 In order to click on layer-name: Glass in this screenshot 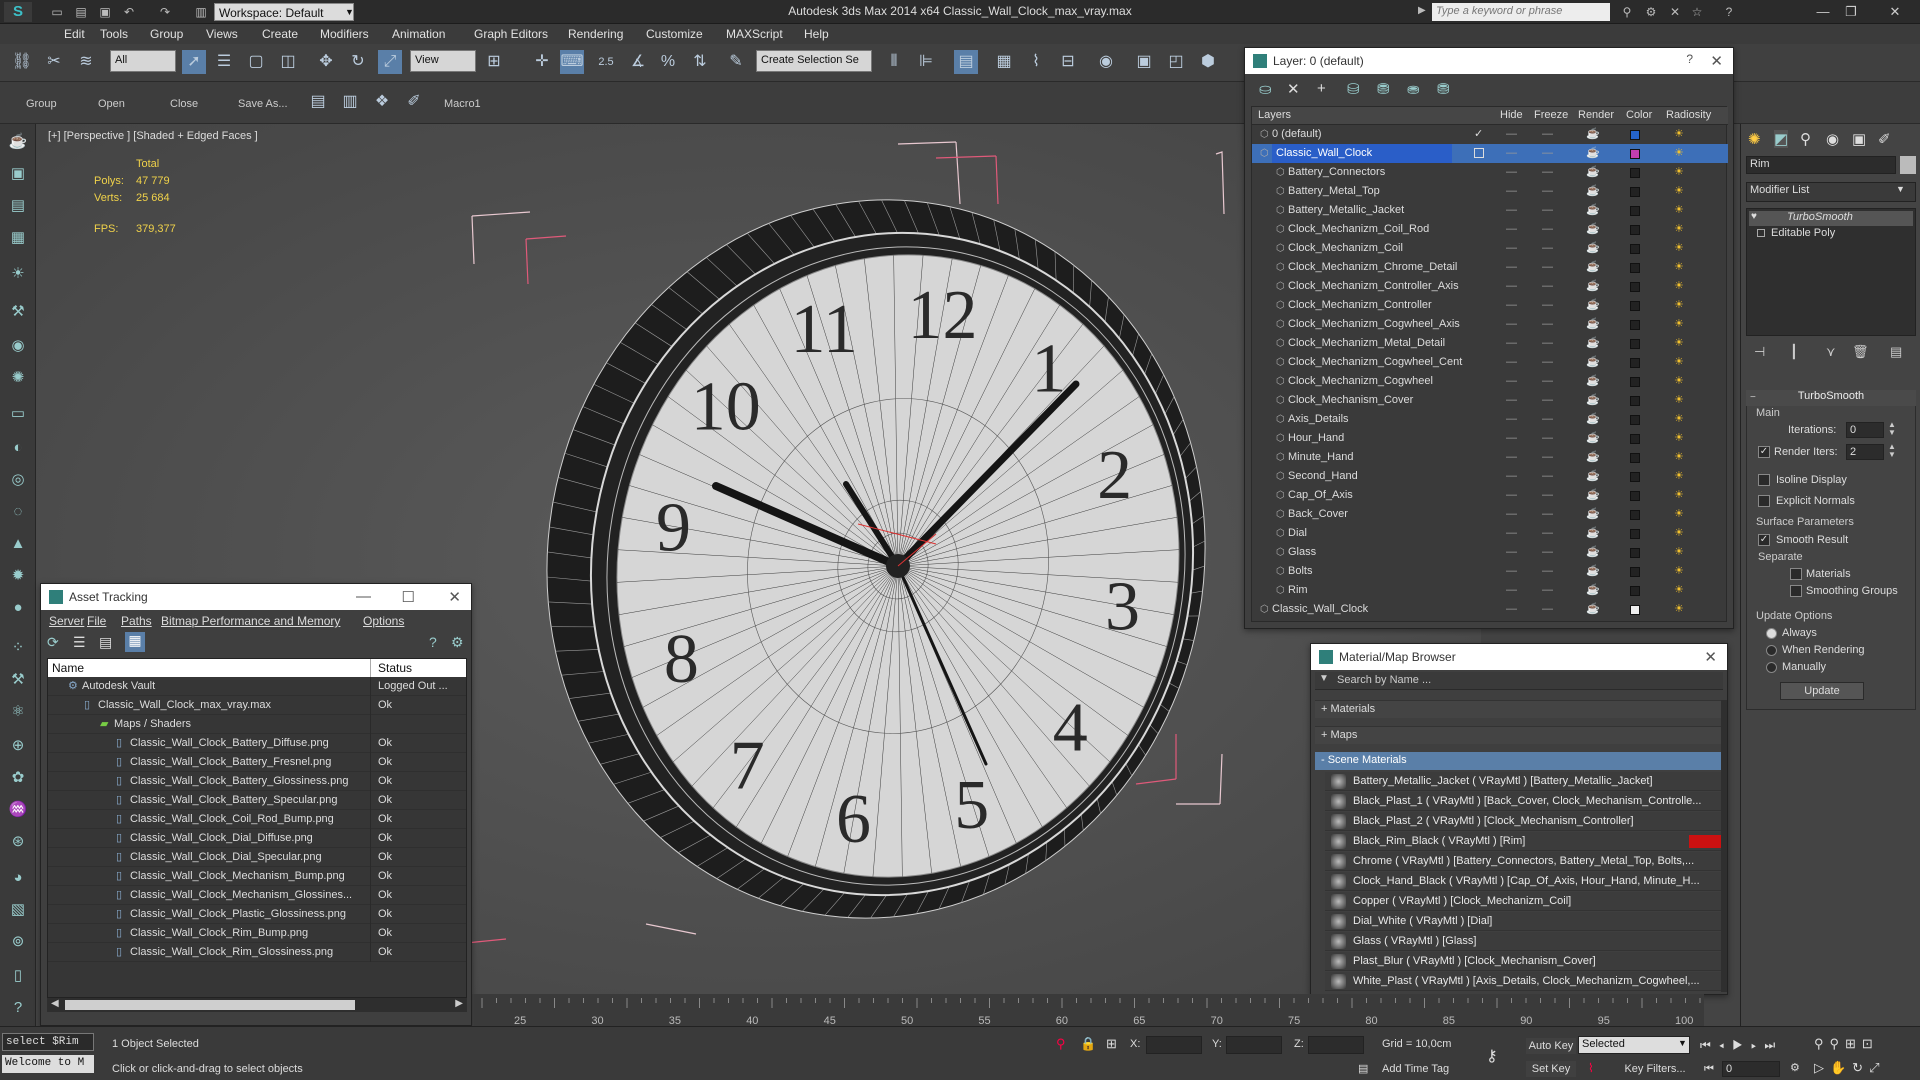, I will do `click(1302, 552)`.